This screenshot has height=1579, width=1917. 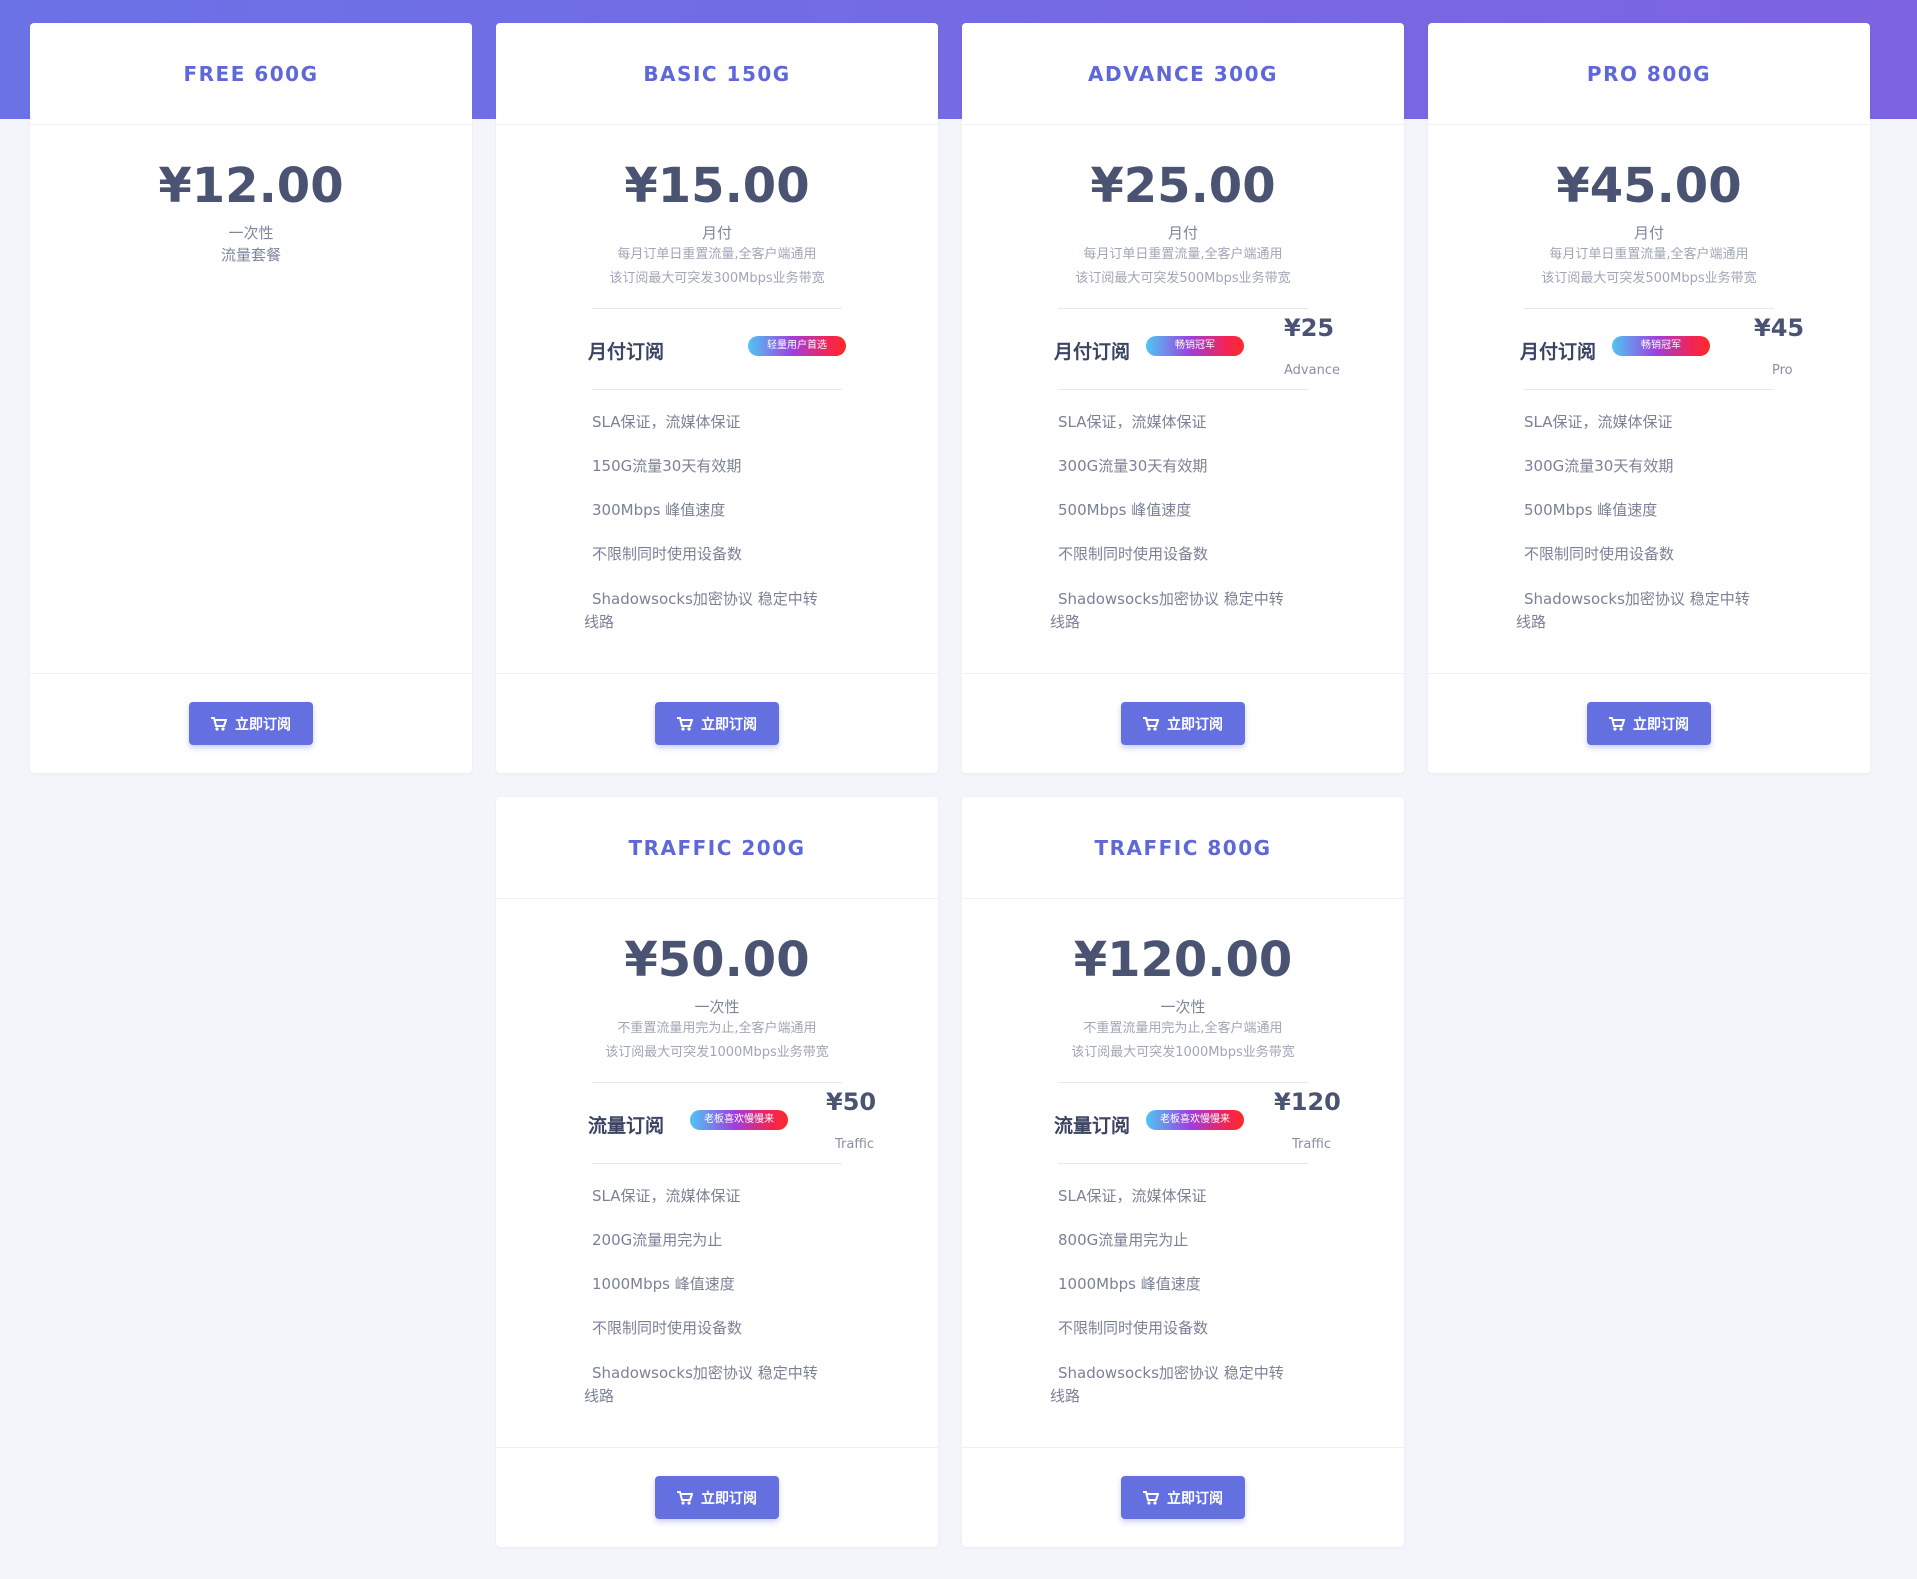 I want to click on alt-tag: Pro, so click(x=1782, y=370).